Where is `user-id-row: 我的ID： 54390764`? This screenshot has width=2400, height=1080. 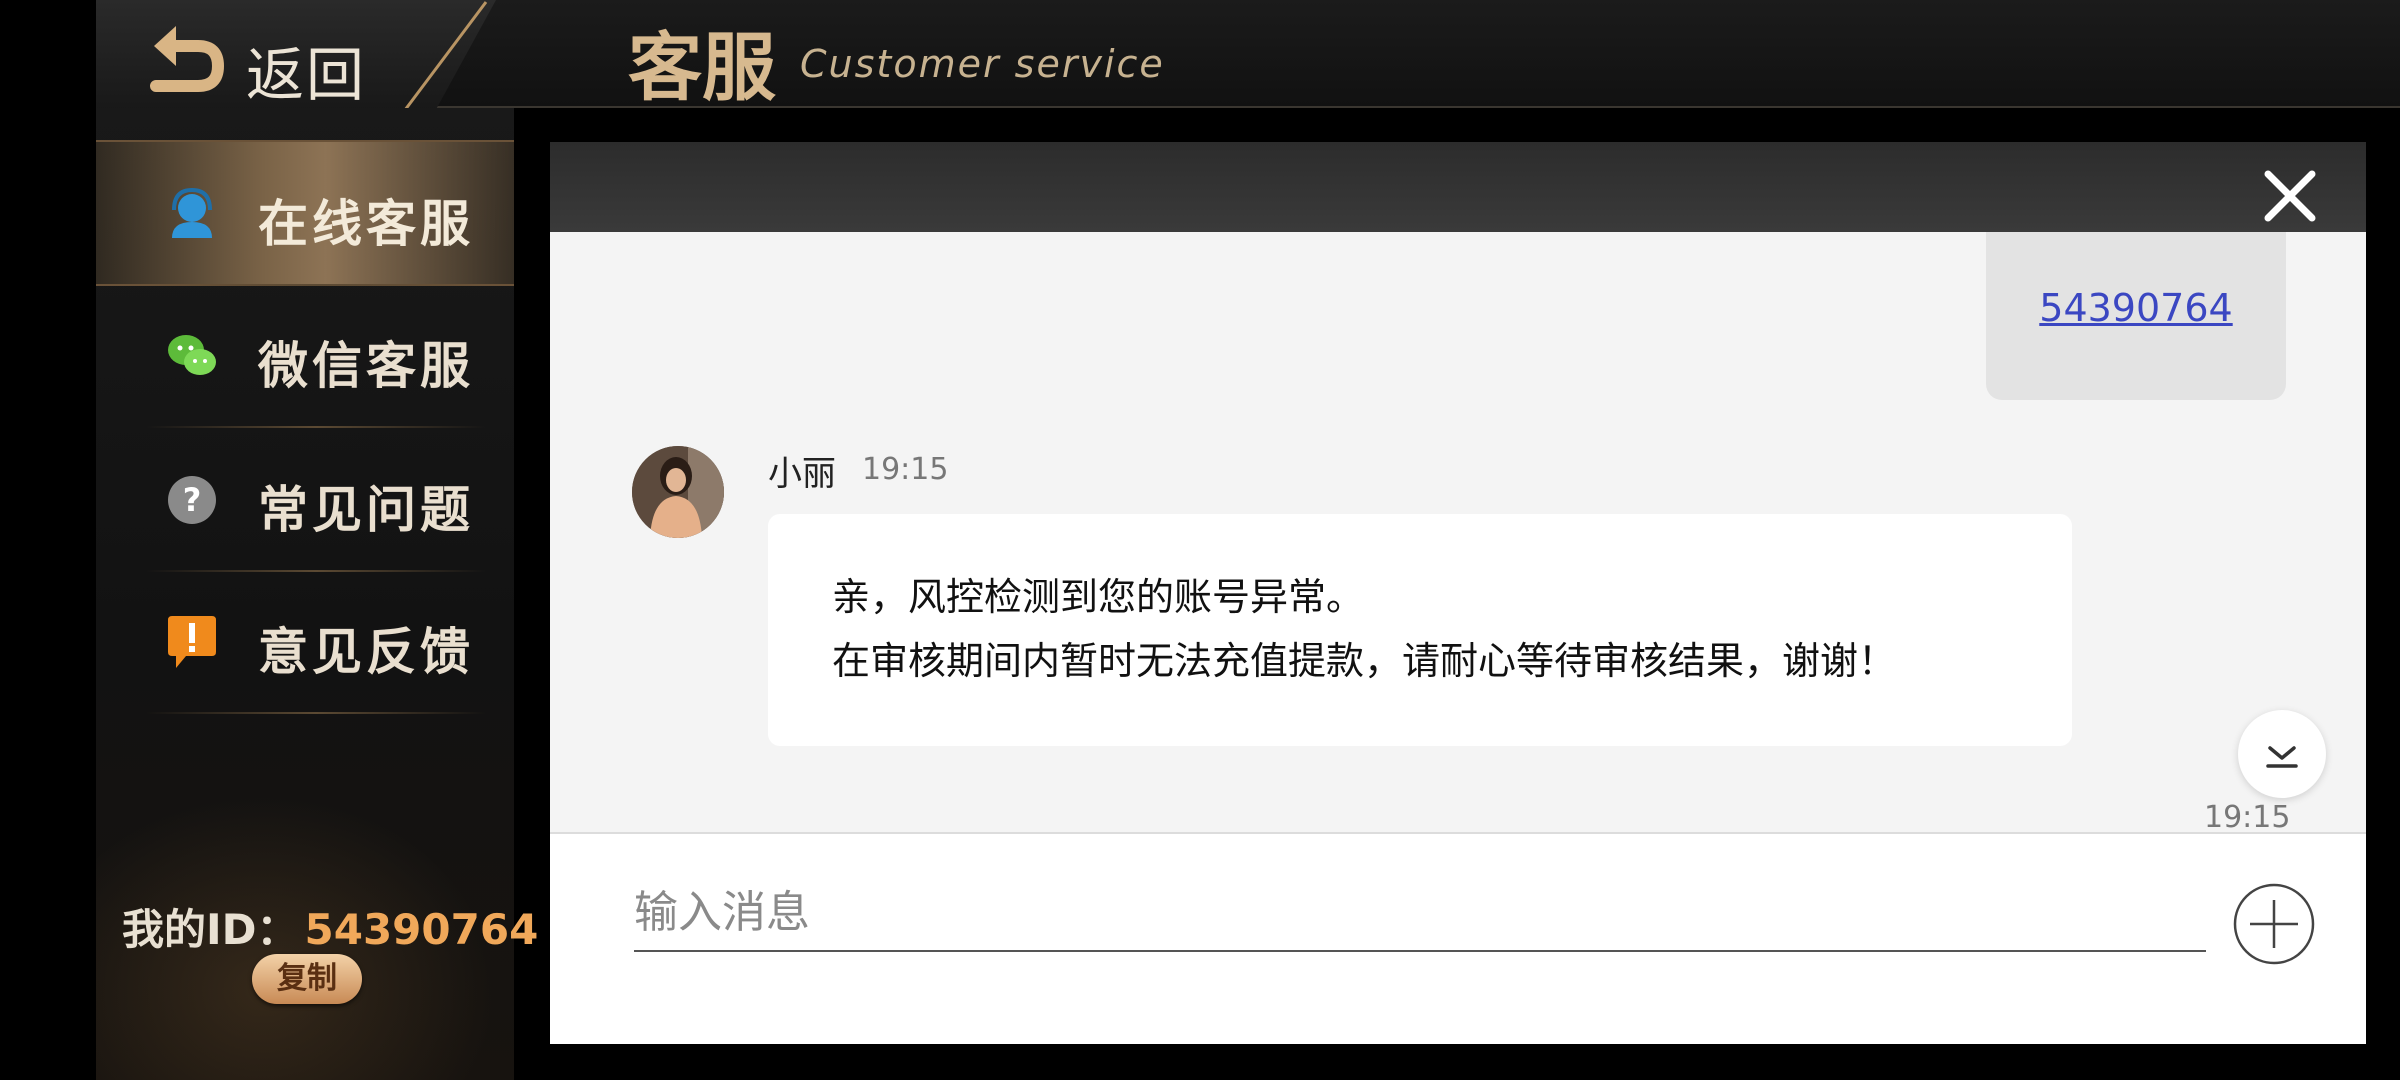
user-id-row: 我的ID： 54390764 is located at coordinates (330, 926).